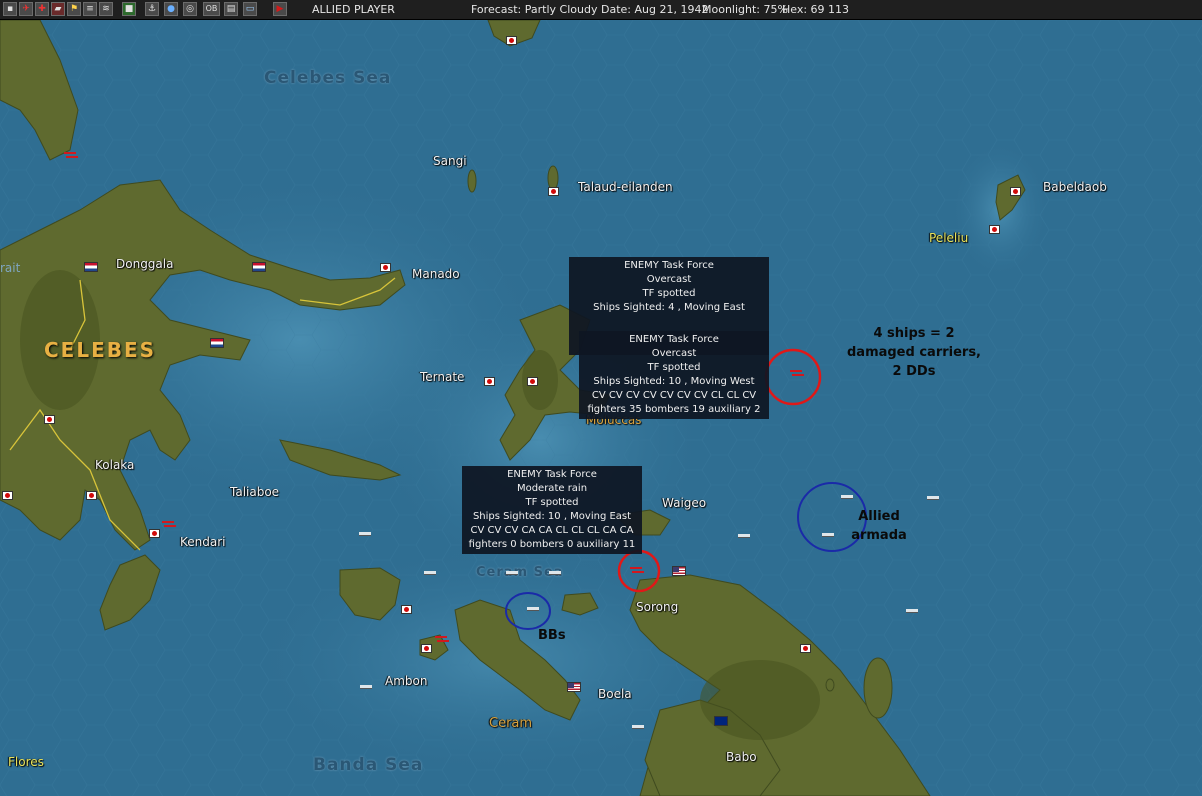 This screenshot has height=796, width=1202. Describe the element at coordinates (255, 492) in the screenshot. I see `label-taliaboe: Taliaboe` at that location.